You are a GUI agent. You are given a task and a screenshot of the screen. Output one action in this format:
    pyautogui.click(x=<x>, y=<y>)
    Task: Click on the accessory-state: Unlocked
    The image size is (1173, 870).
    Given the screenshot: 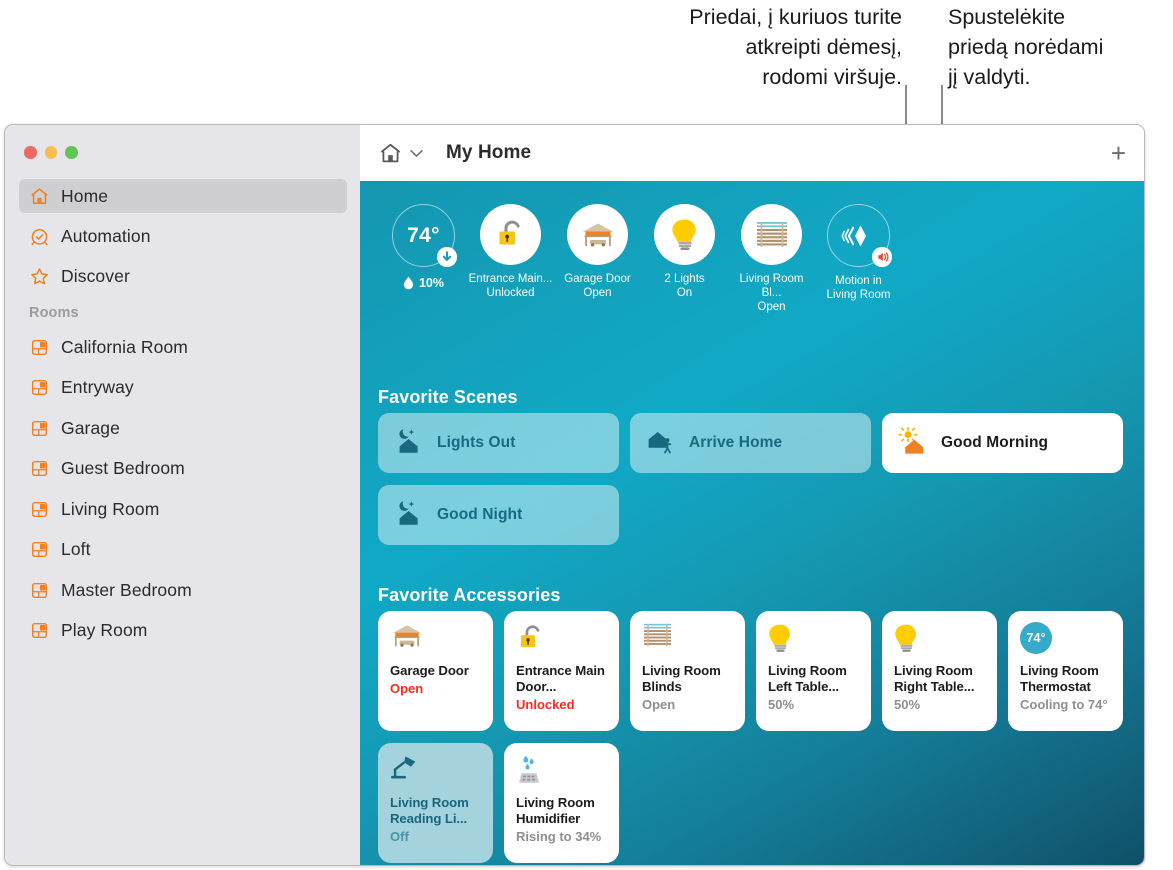 What is the action you would take?
    pyautogui.click(x=545, y=704)
    